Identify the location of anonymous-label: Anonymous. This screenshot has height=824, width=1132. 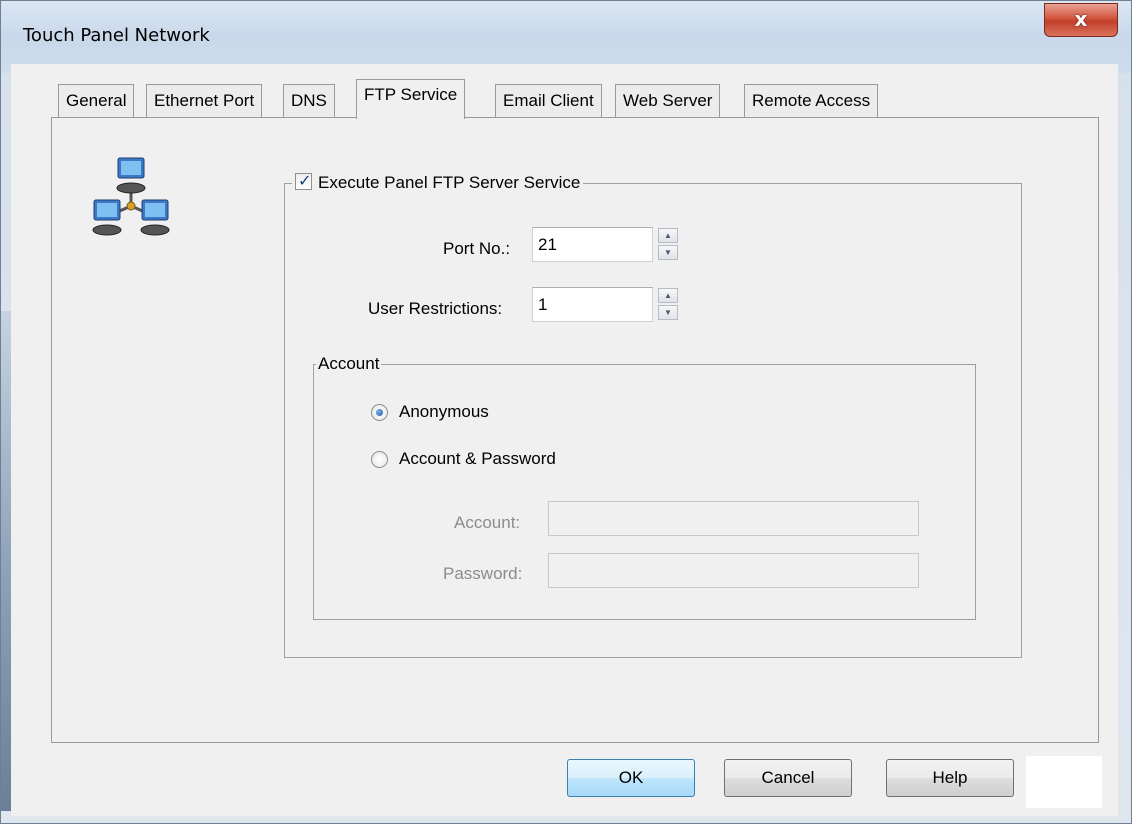
(444, 412).